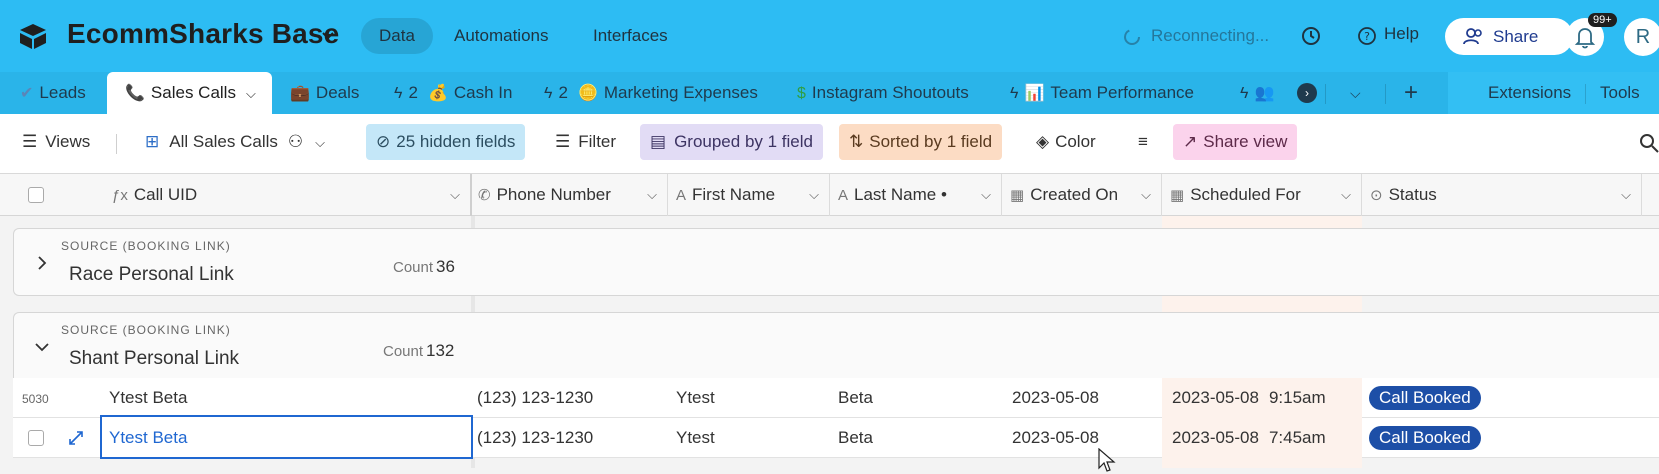 The height and width of the screenshot is (474, 1659). Describe the element at coordinates (1641, 37) in the screenshot. I see `avatar: R` at that location.